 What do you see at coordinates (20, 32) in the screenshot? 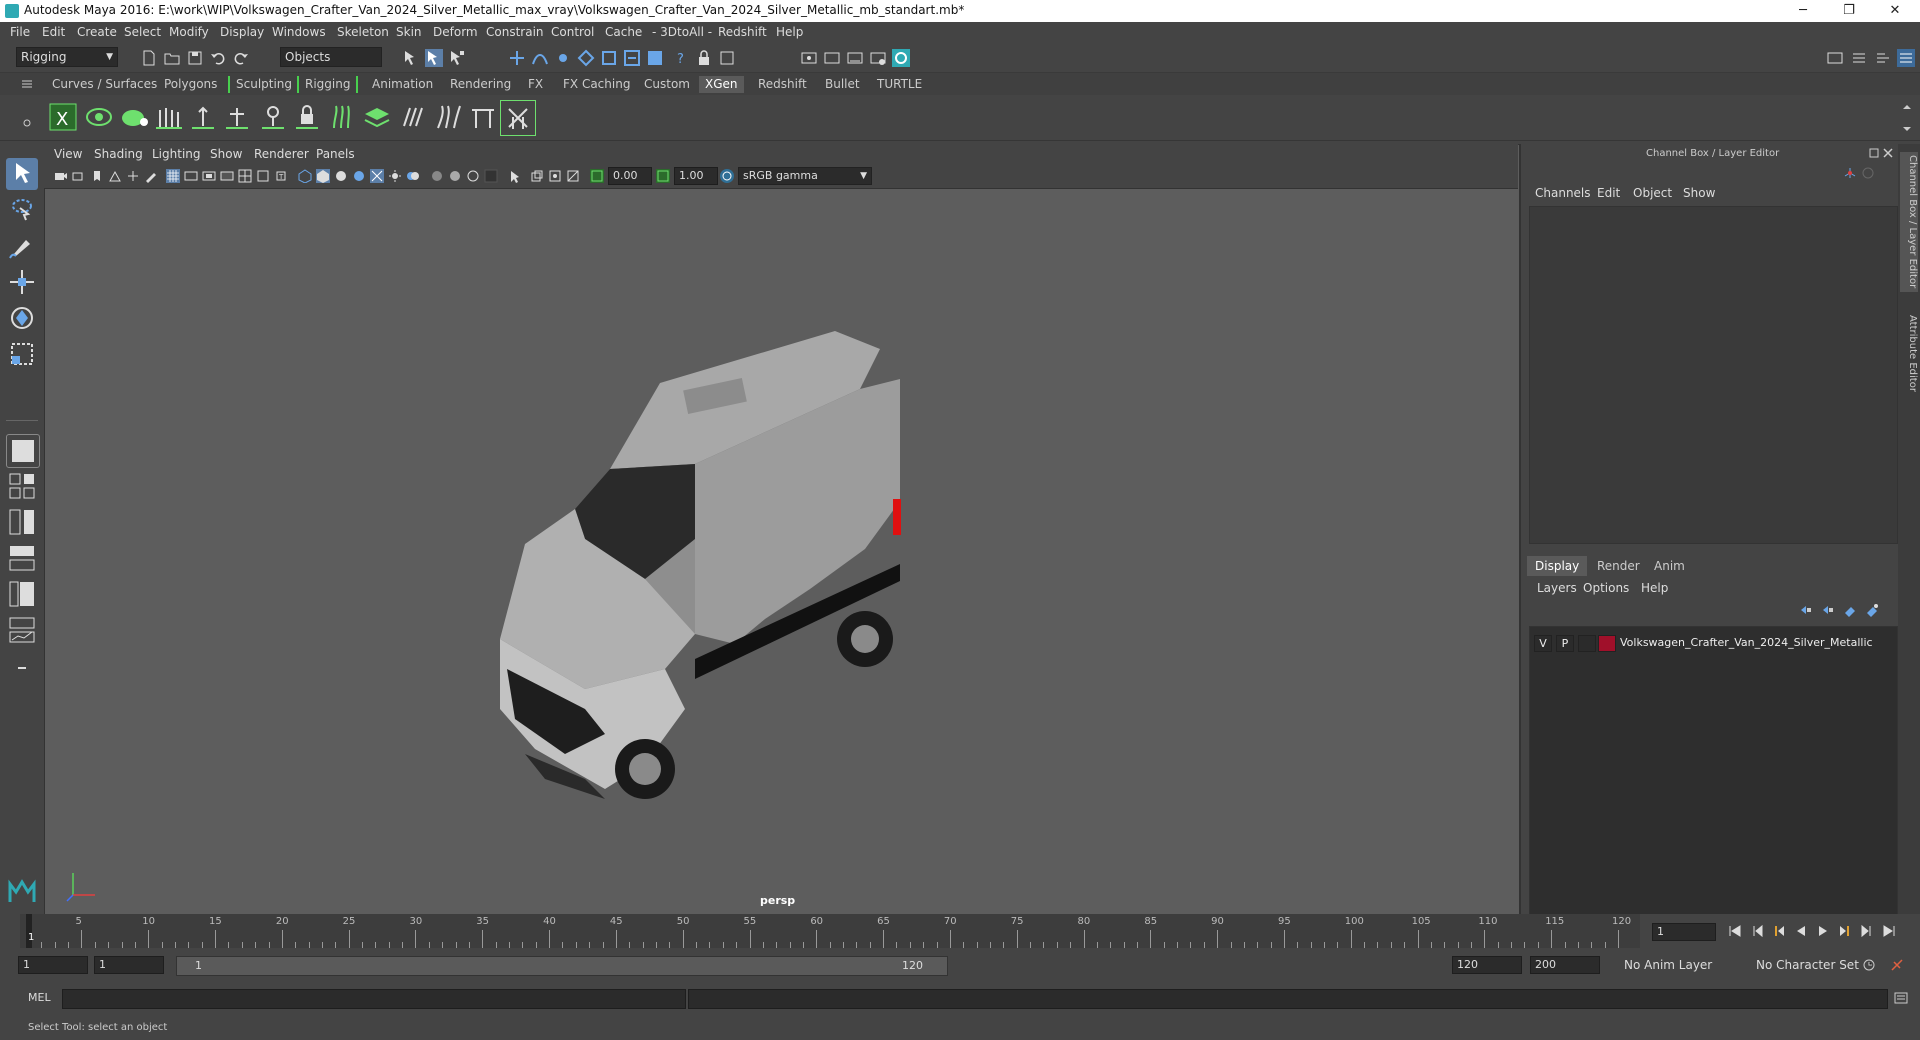
I see `menu-file: File` at bounding box center [20, 32].